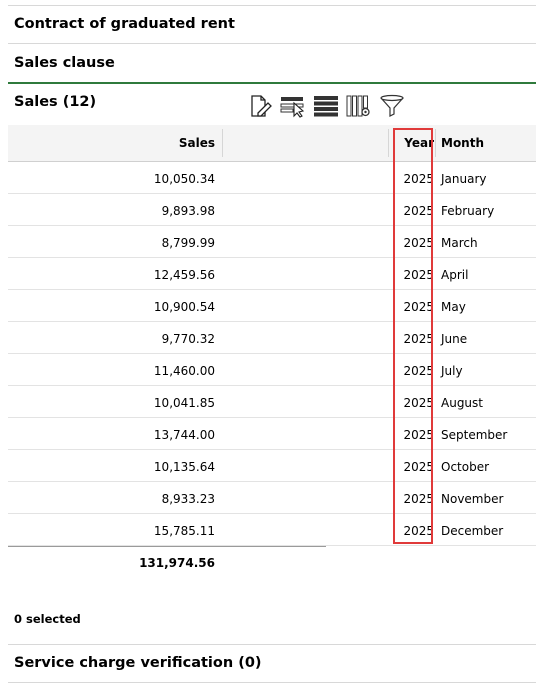 Image resolution: width=536 pixels, height=688 pixels. I want to click on table-row: 11,460.00 2025 July, so click(272, 370).